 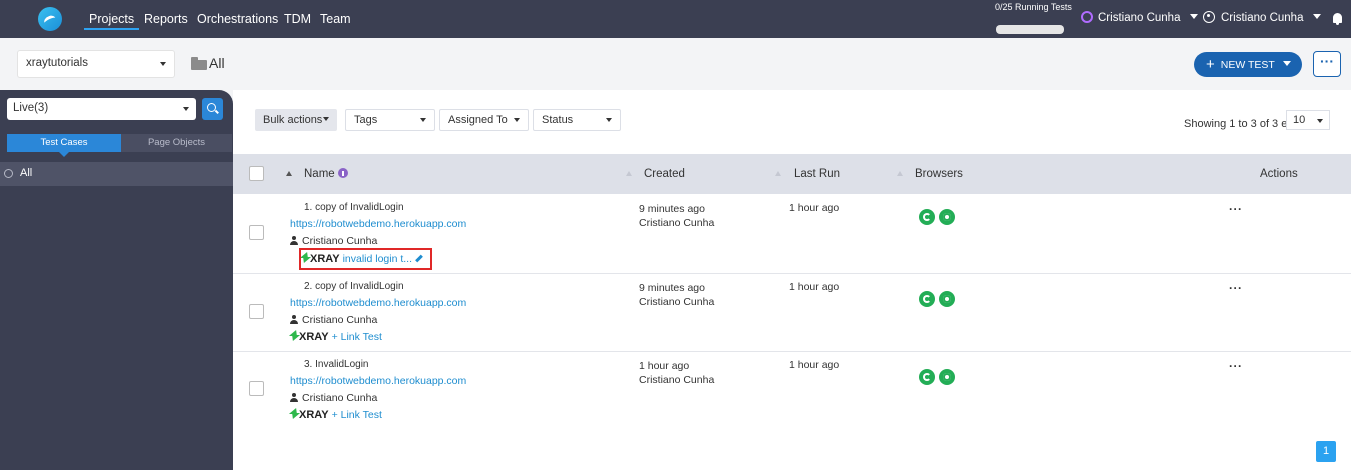 I want to click on table-header: Name Created Last Run Browsers Actions, so click(x=792, y=174).